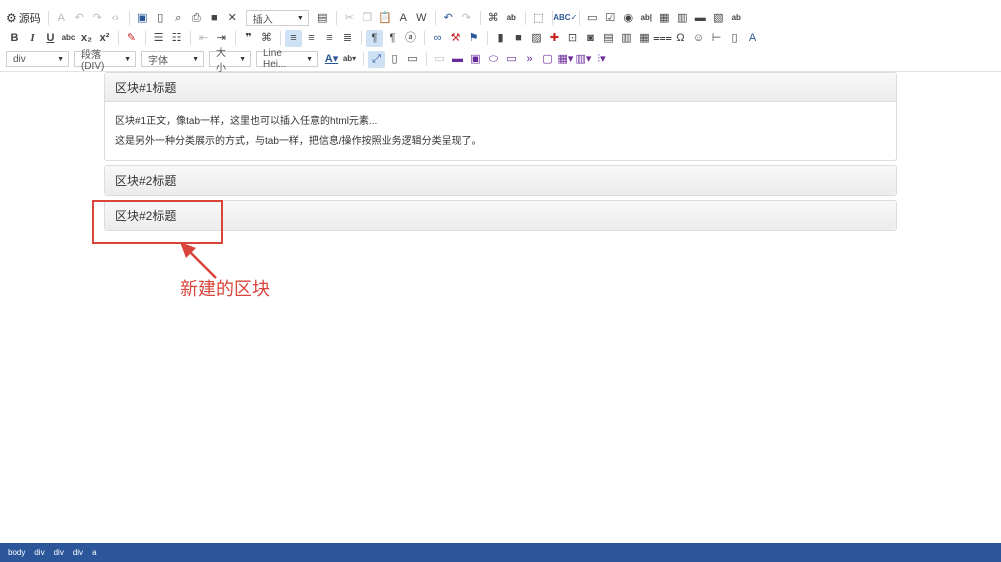  Describe the element at coordinates (203, 38) in the screenshot. I see `outdent-icon: ⇤` at that location.